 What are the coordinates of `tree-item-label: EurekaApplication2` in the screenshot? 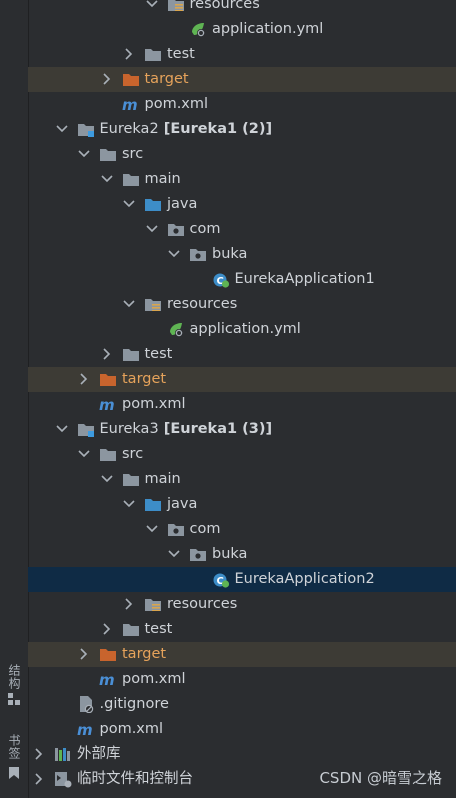 It's located at (304, 579).